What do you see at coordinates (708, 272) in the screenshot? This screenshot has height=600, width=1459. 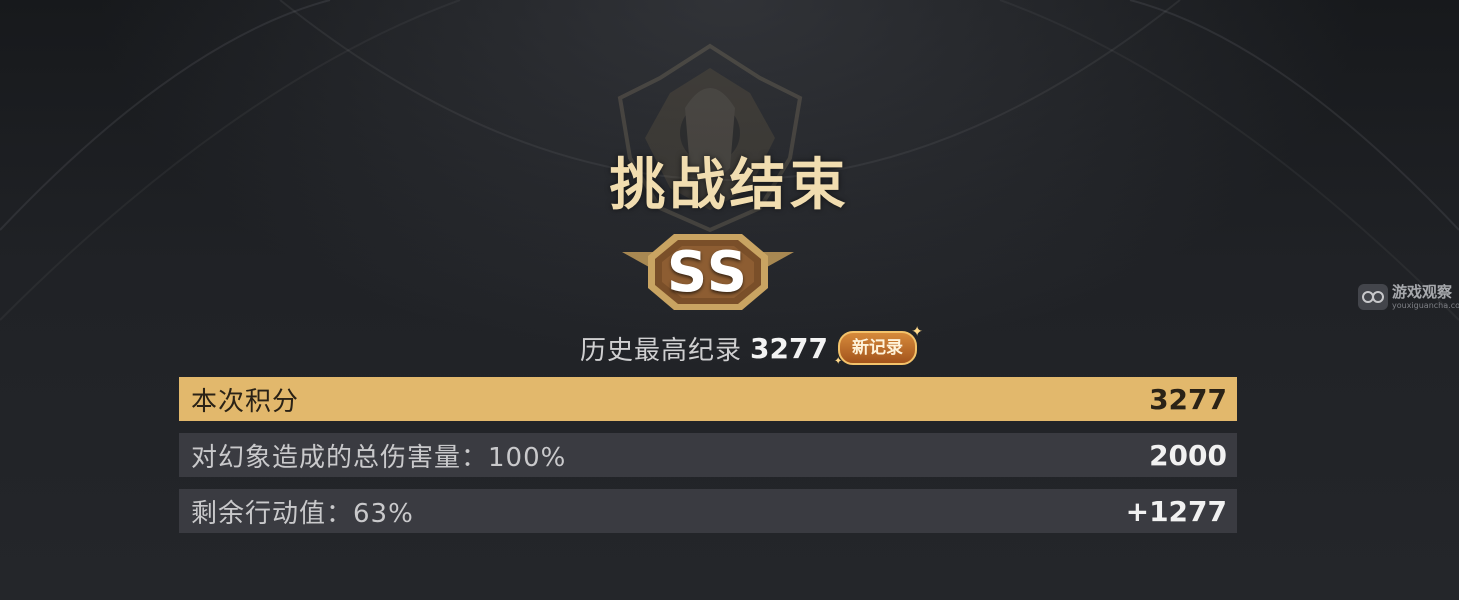 I see `rank-grade: SS` at bounding box center [708, 272].